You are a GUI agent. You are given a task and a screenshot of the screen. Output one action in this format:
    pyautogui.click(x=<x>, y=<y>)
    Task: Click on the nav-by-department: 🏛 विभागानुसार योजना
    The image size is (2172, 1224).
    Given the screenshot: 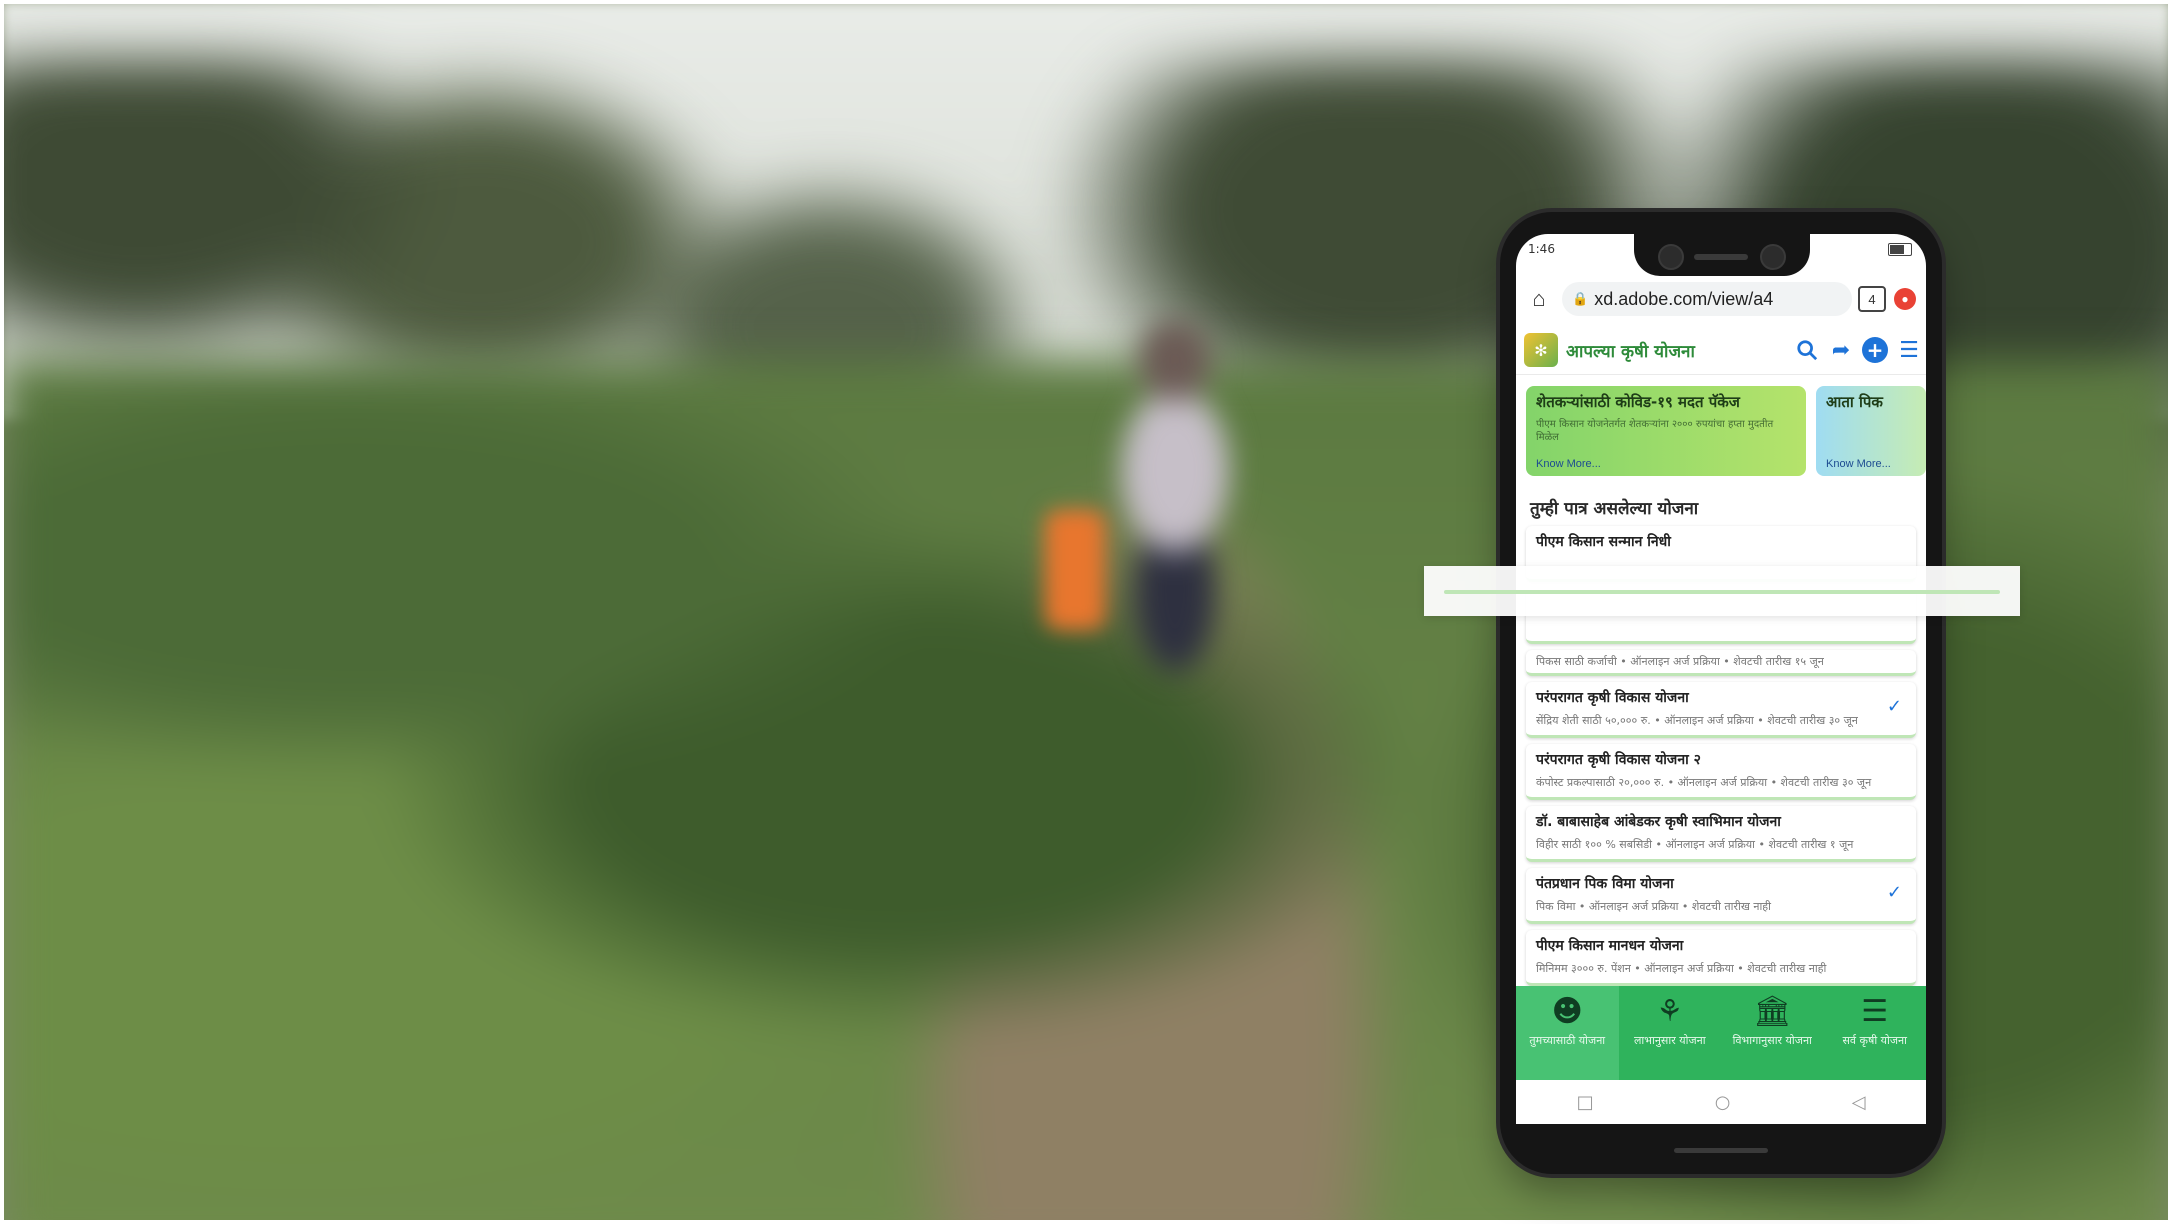 What is the action you would take?
    pyautogui.click(x=1772, y=1033)
    